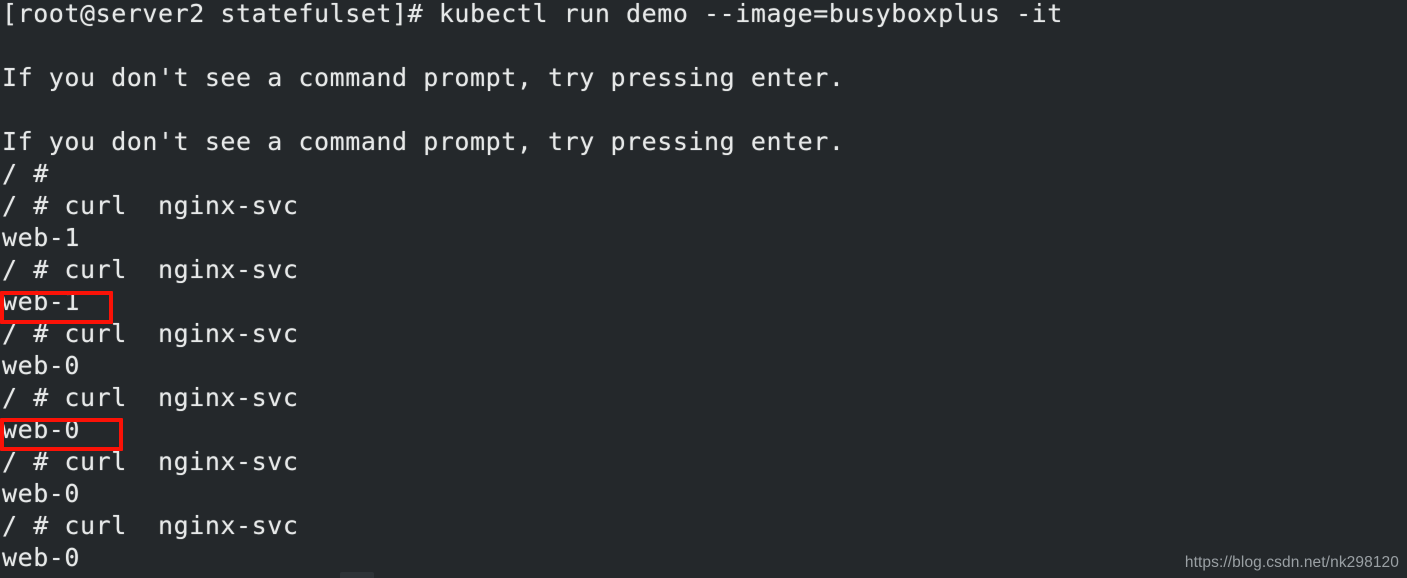 Image resolution: width=1407 pixels, height=578 pixels. I want to click on terminal-line: / #, so click(25, 173).